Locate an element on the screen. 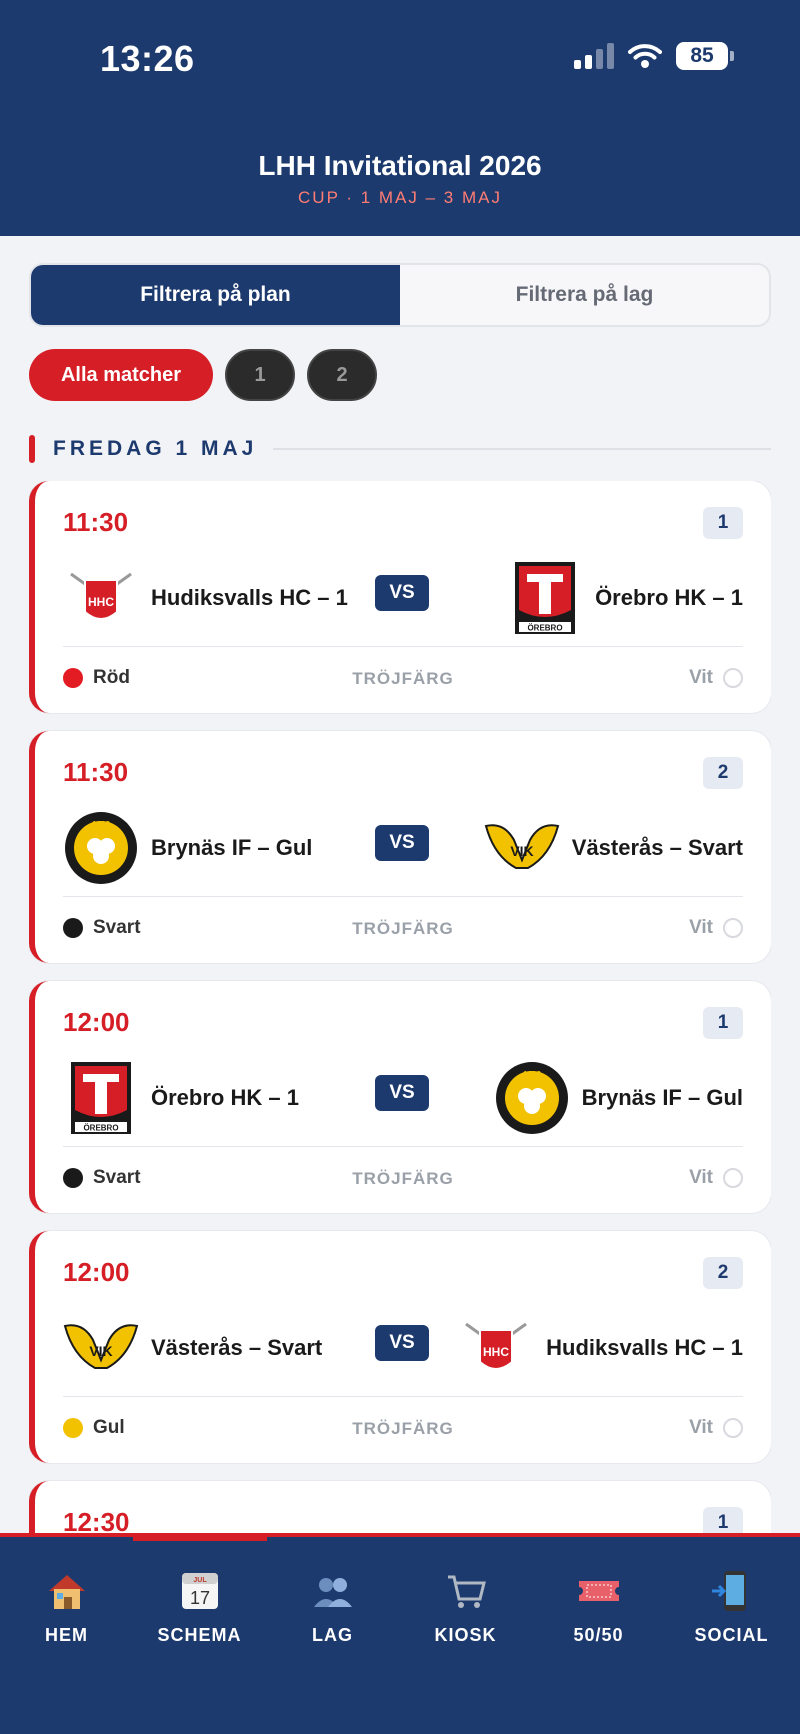 The width and height of the screenshot is (800, 1734). phone-icon is located at coordinates (728, 1591).